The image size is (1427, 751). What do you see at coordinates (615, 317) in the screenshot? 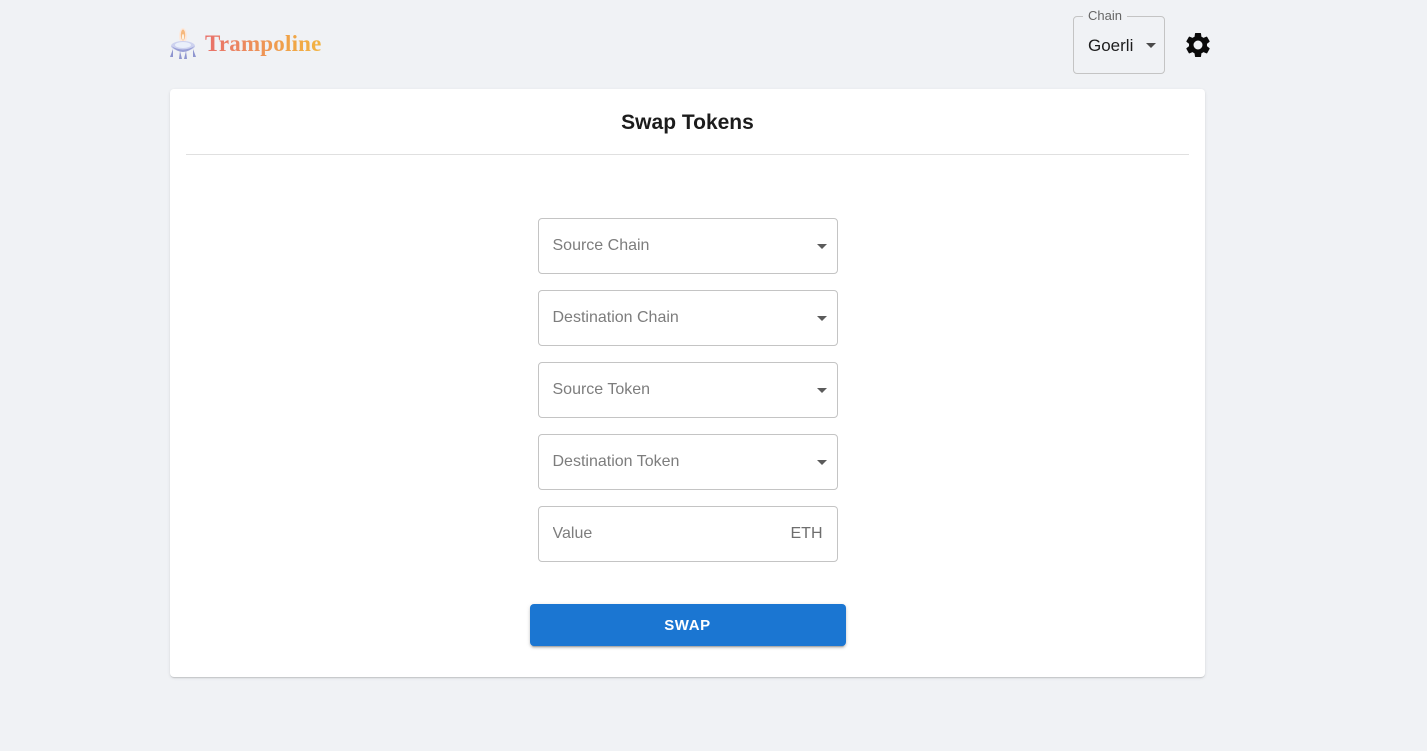
I see `destination-chain-label: Destination Chain` at bounding box center [615, 317].